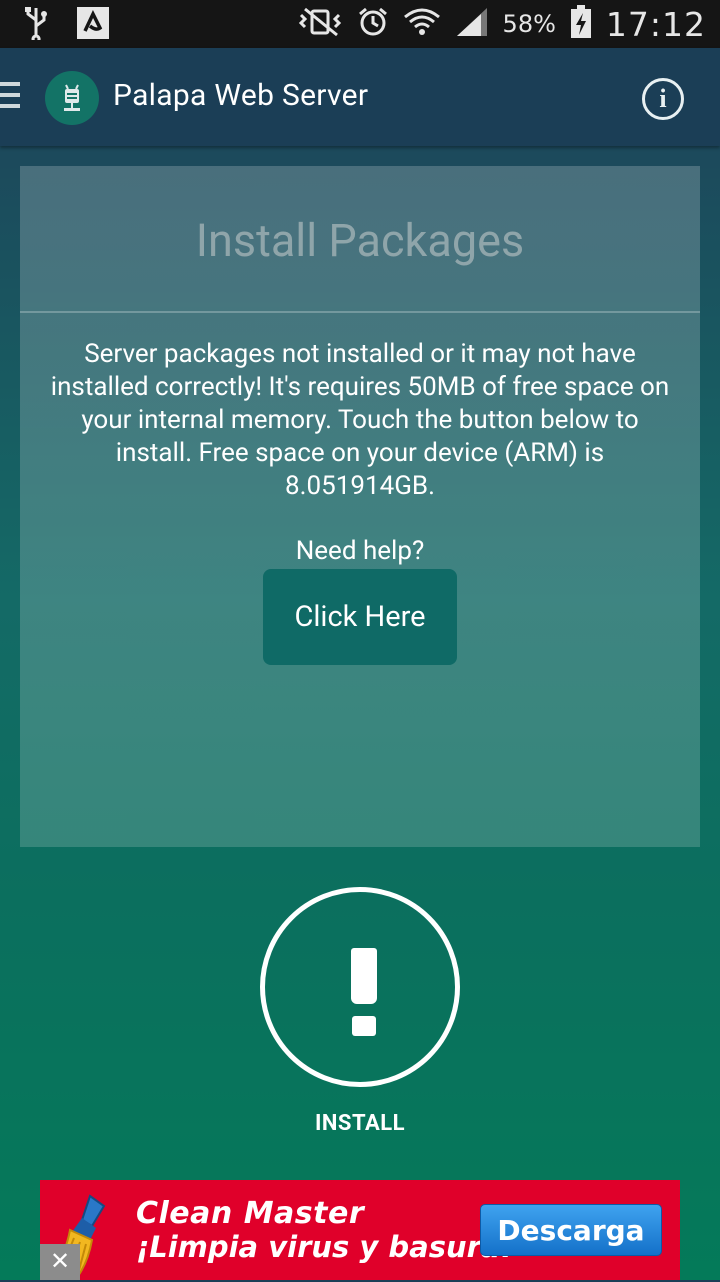 The height and width of the screenshot is (1282, 720). Describe the element at coordinates (360, 1123) in the screenshot. I see `install-label: INSTALL` at that location.